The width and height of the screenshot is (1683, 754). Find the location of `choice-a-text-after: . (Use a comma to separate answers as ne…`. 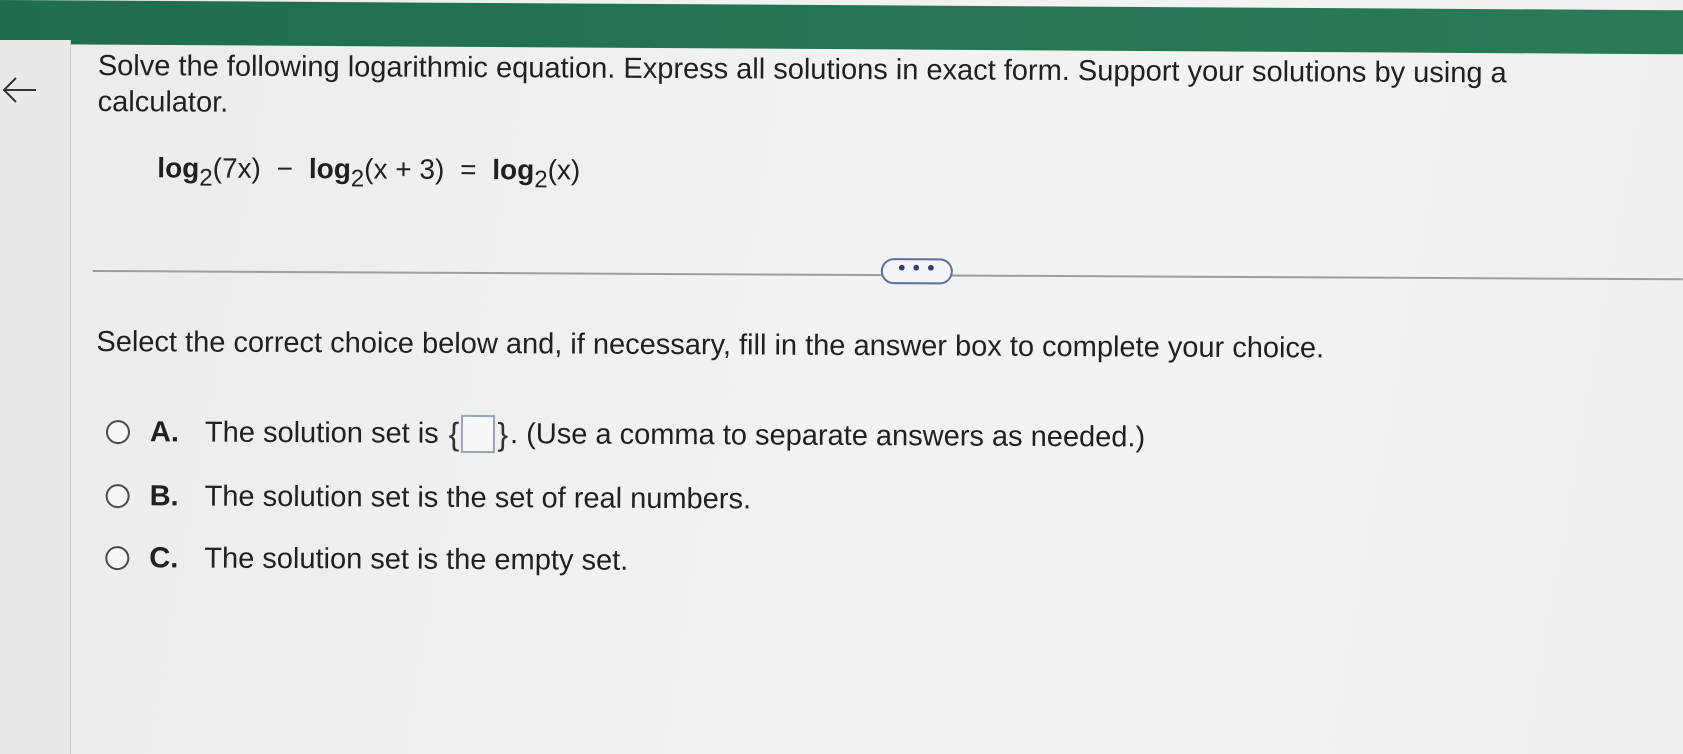

choice-a-text-after: . (Use a comma to separate answers as ne… is located at coordinates (827, 435).